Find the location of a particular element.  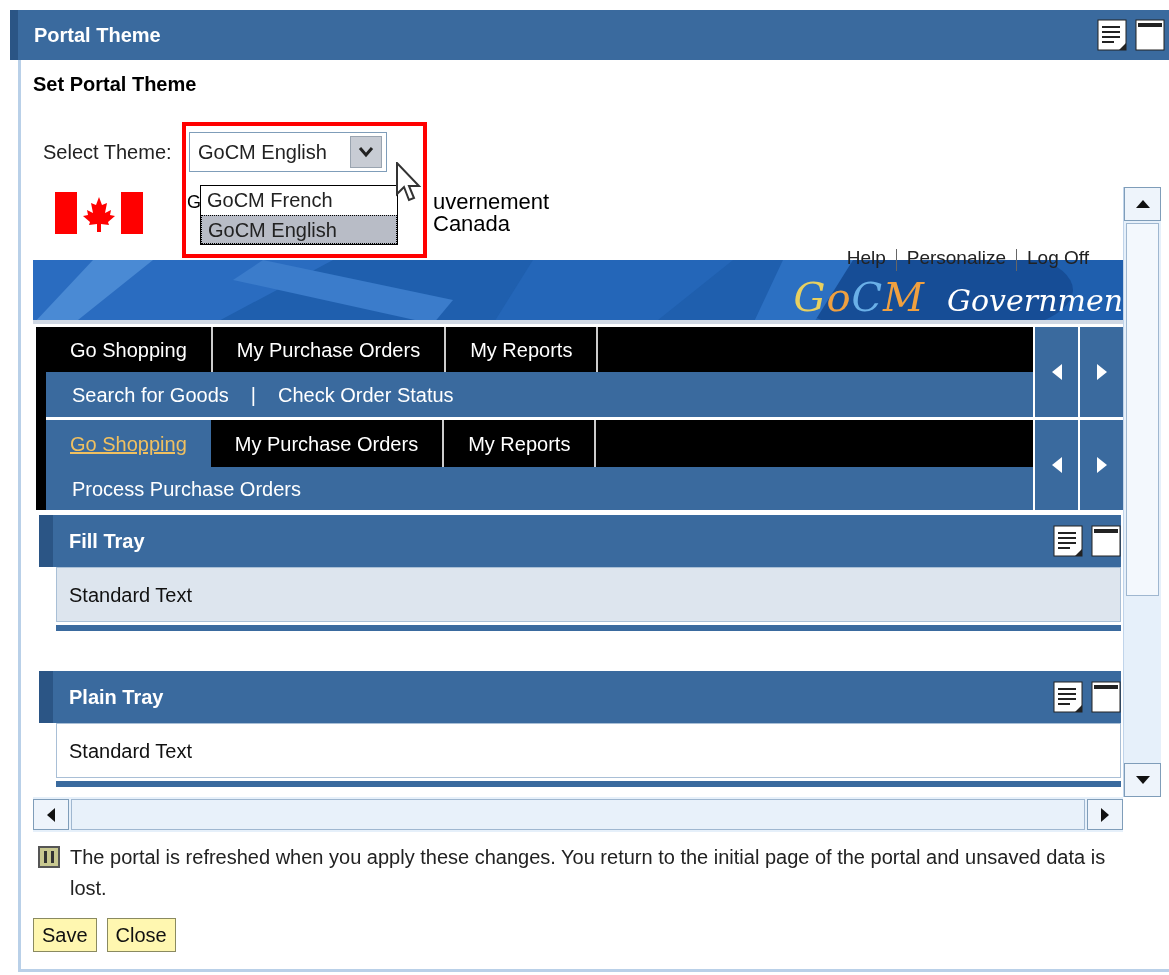

panel-title: Portal Theme is located at coordinates (98, 35).